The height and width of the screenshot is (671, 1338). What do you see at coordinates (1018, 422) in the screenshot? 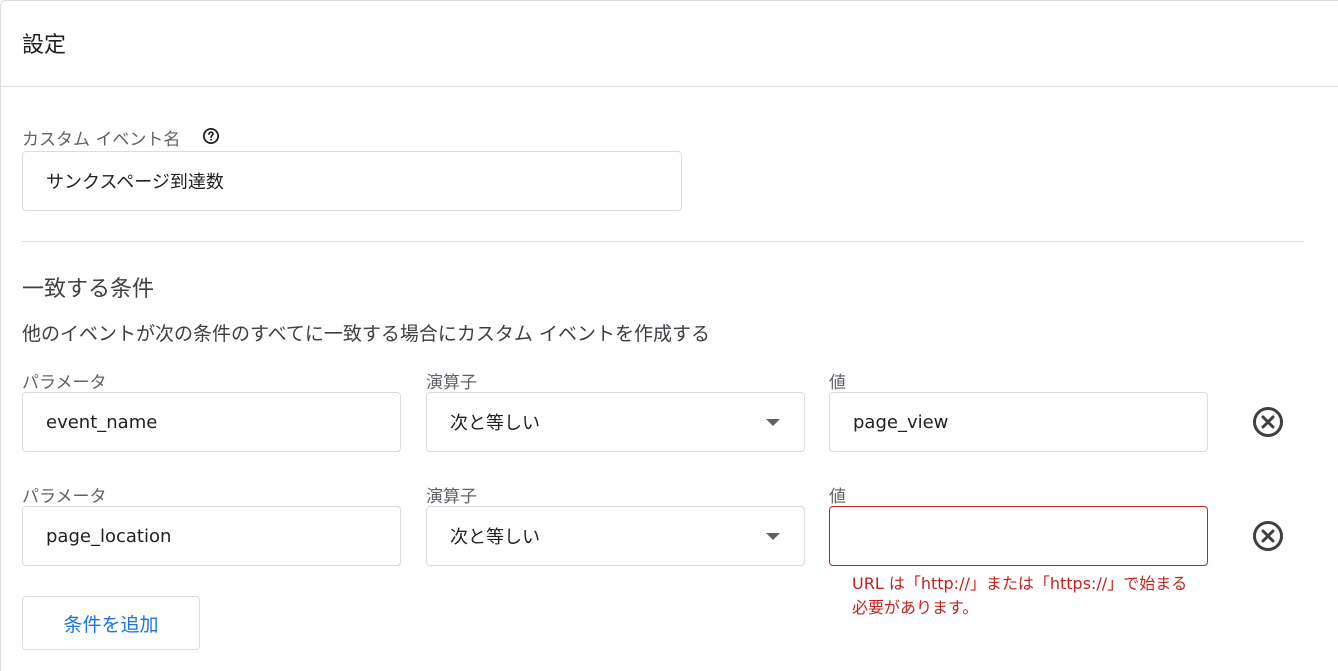
I see `value-input: page_view` at bounding box center [1018, 422].